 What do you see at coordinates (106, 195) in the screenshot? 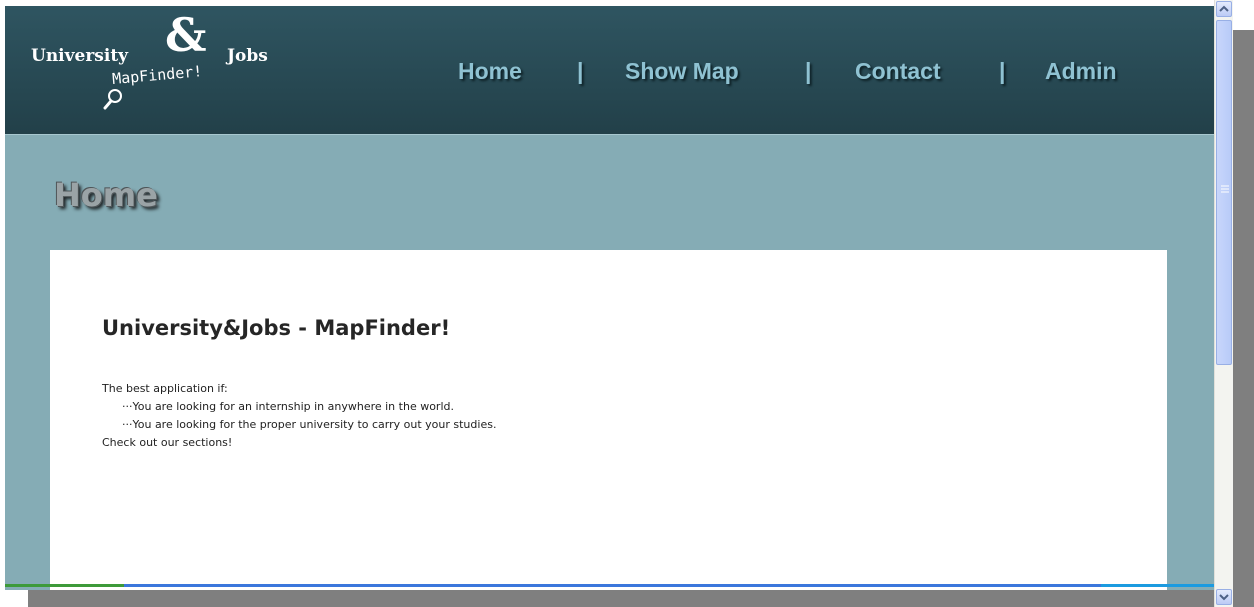
I see `page-title: Home` at bounding box center [106, 195].